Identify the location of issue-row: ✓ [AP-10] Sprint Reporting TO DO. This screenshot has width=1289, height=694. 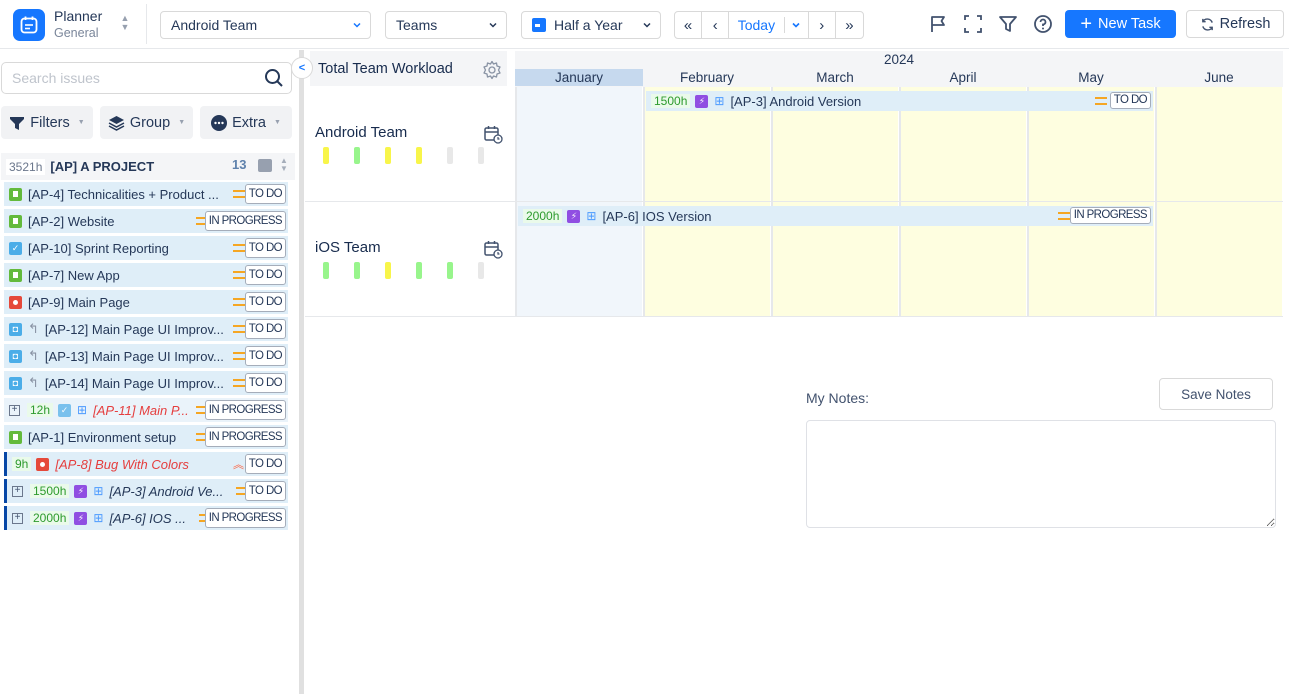
(146, 248).